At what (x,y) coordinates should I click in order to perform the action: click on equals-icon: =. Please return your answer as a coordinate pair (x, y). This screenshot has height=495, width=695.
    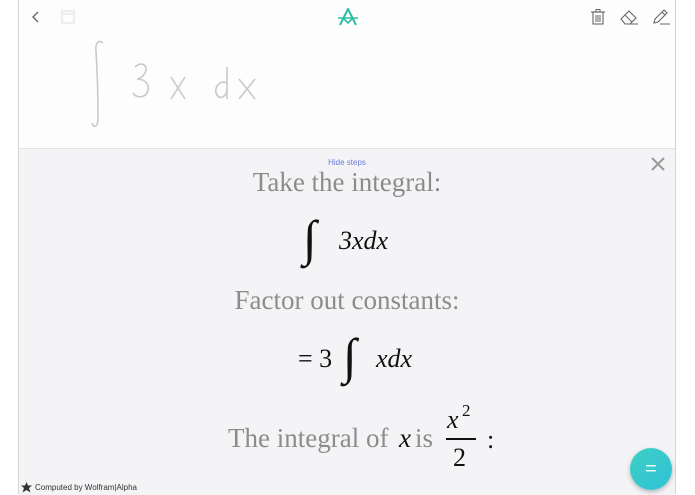
    Looking at the image, I should click on (651, 468).